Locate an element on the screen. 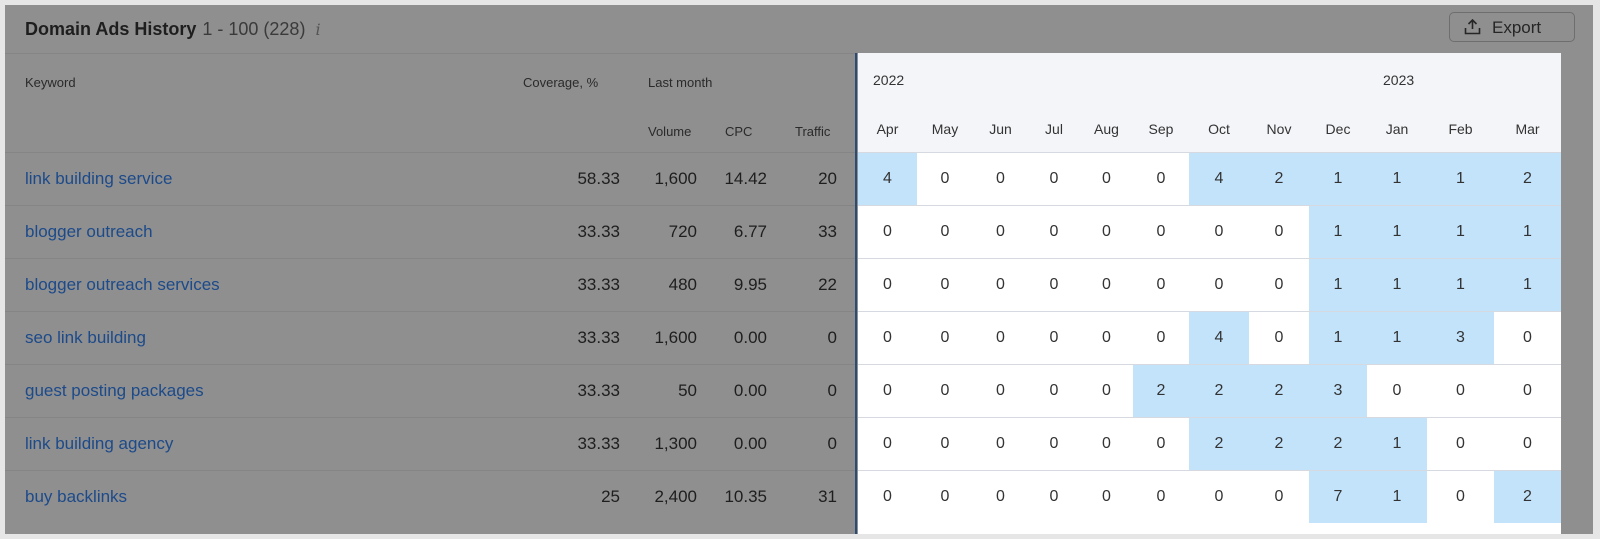 The width and height of the screenshot is (1600, 539). keyword-link: link building service is located at coordinates (98, 179).